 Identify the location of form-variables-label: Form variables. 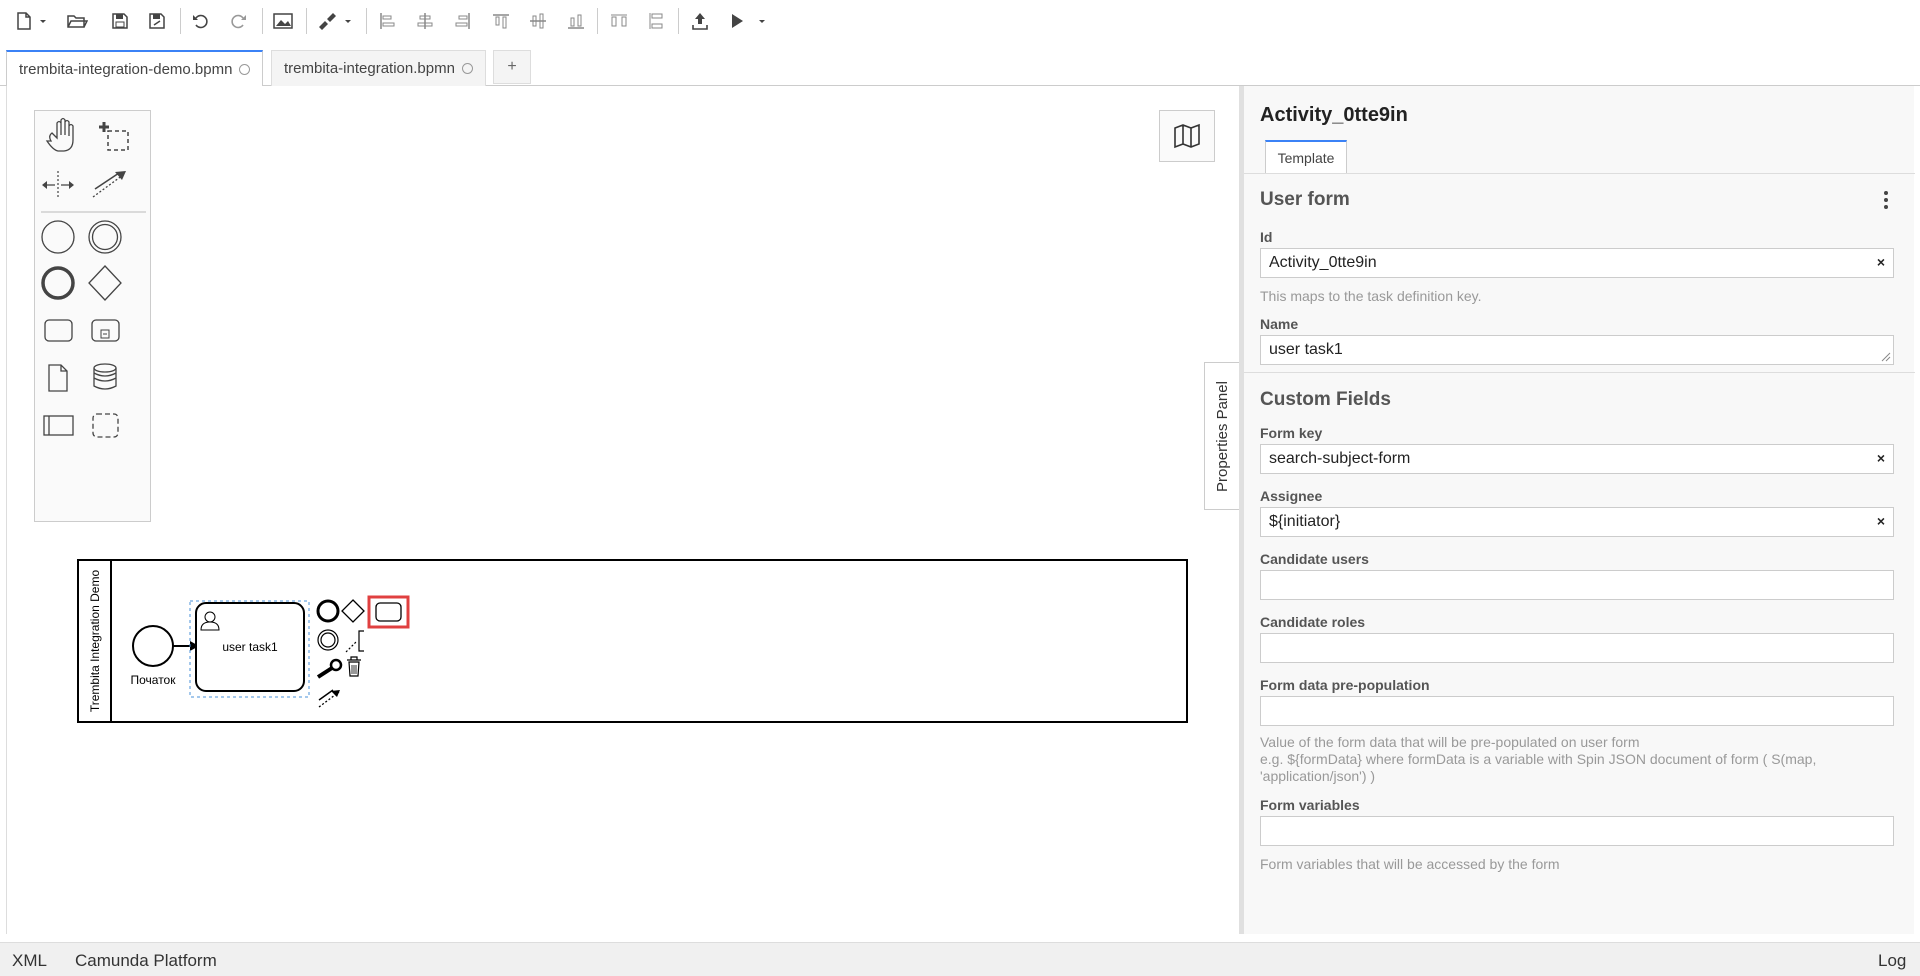
(1310, 805).